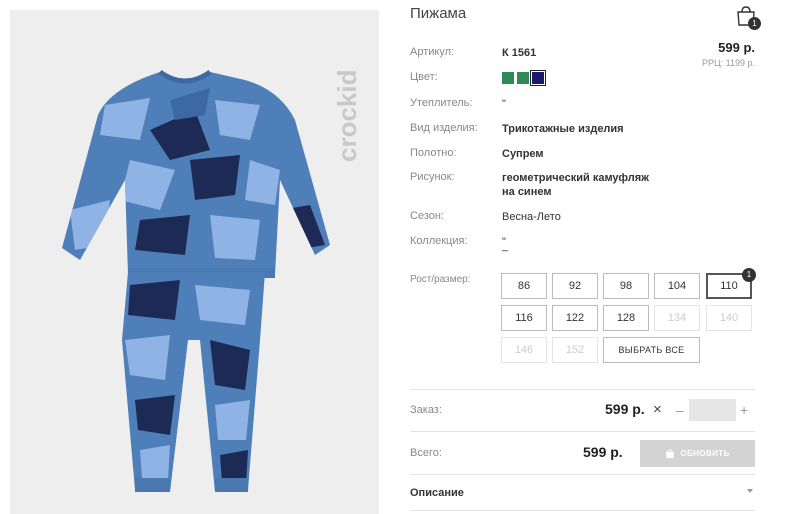 Image resolution: width=800 pixels, height=514 pixels. I want to click on attr-label: Артикул:, so click(432, 52).